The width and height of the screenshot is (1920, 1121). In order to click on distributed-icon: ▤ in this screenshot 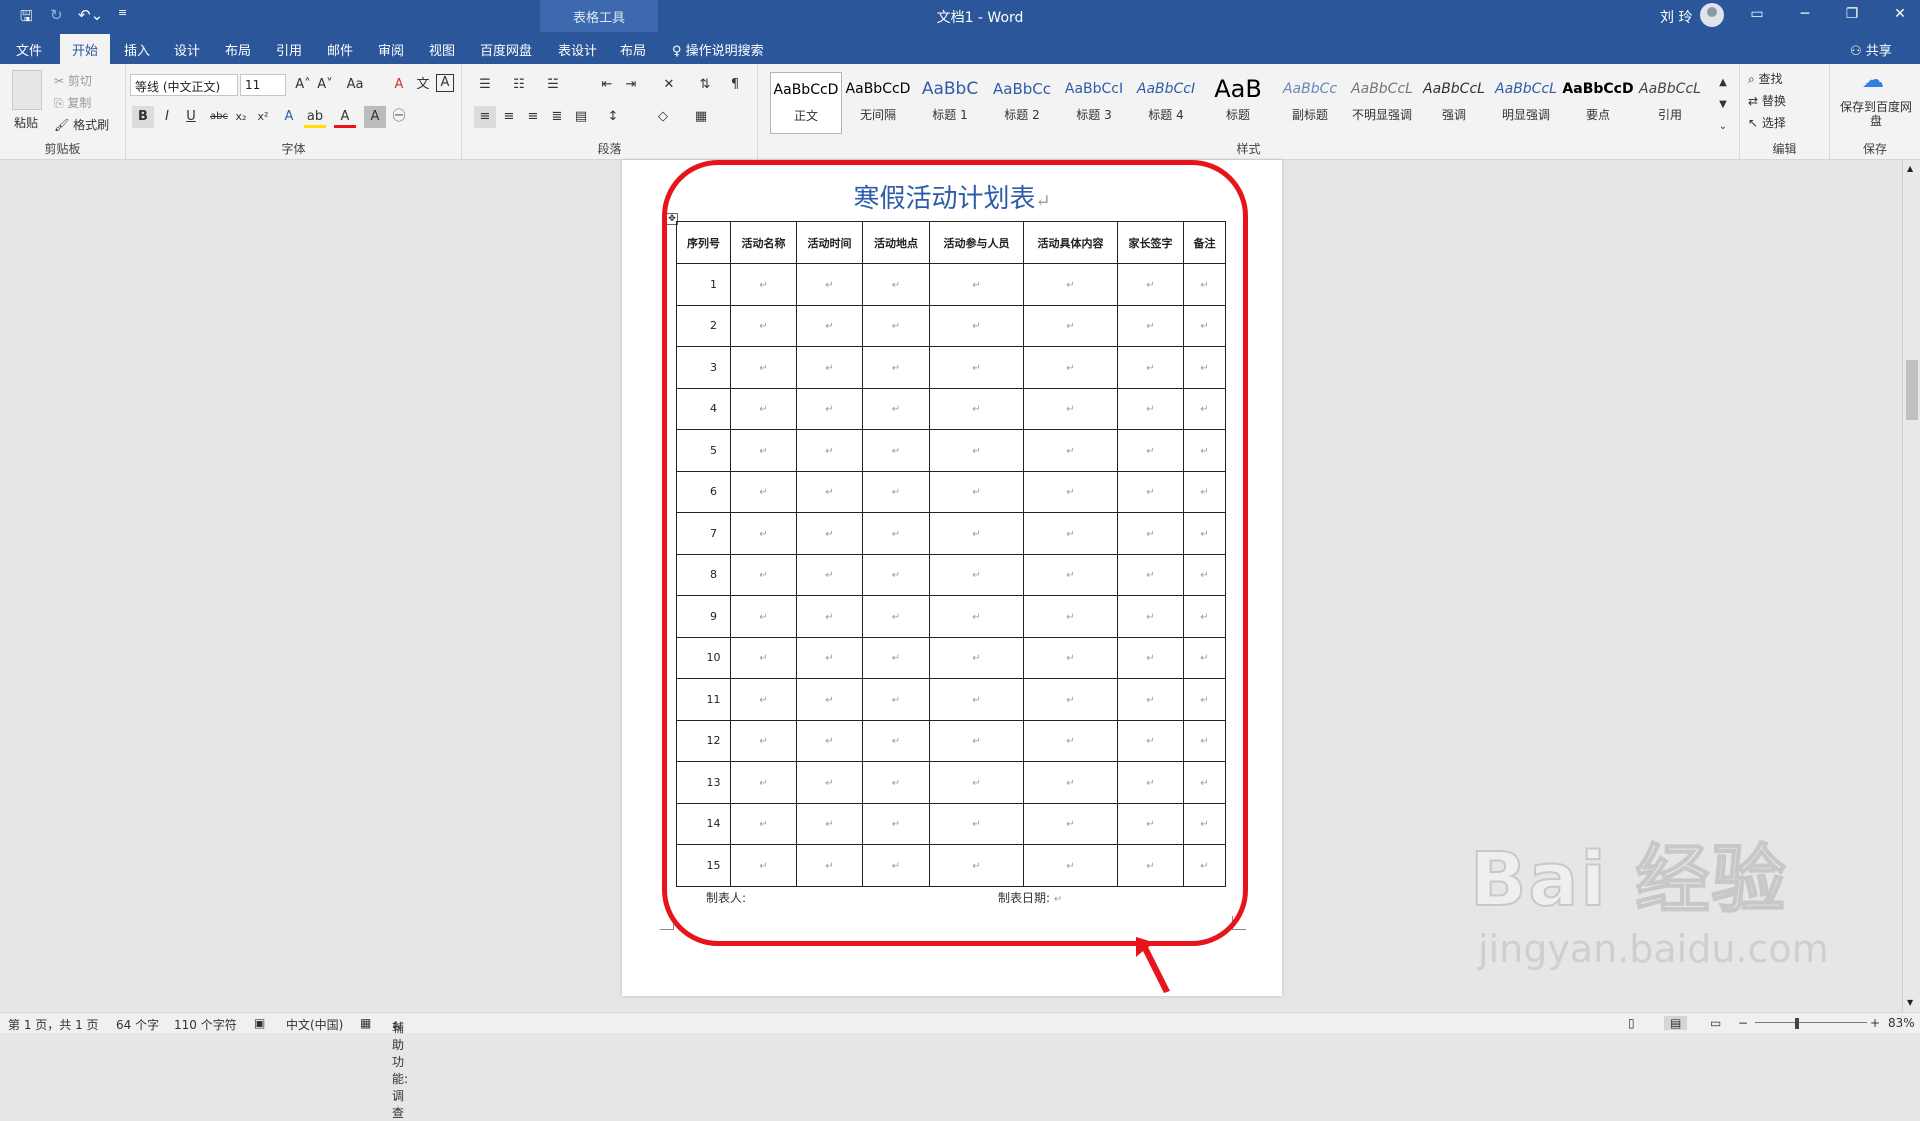, I will do `click(581, 117)`.